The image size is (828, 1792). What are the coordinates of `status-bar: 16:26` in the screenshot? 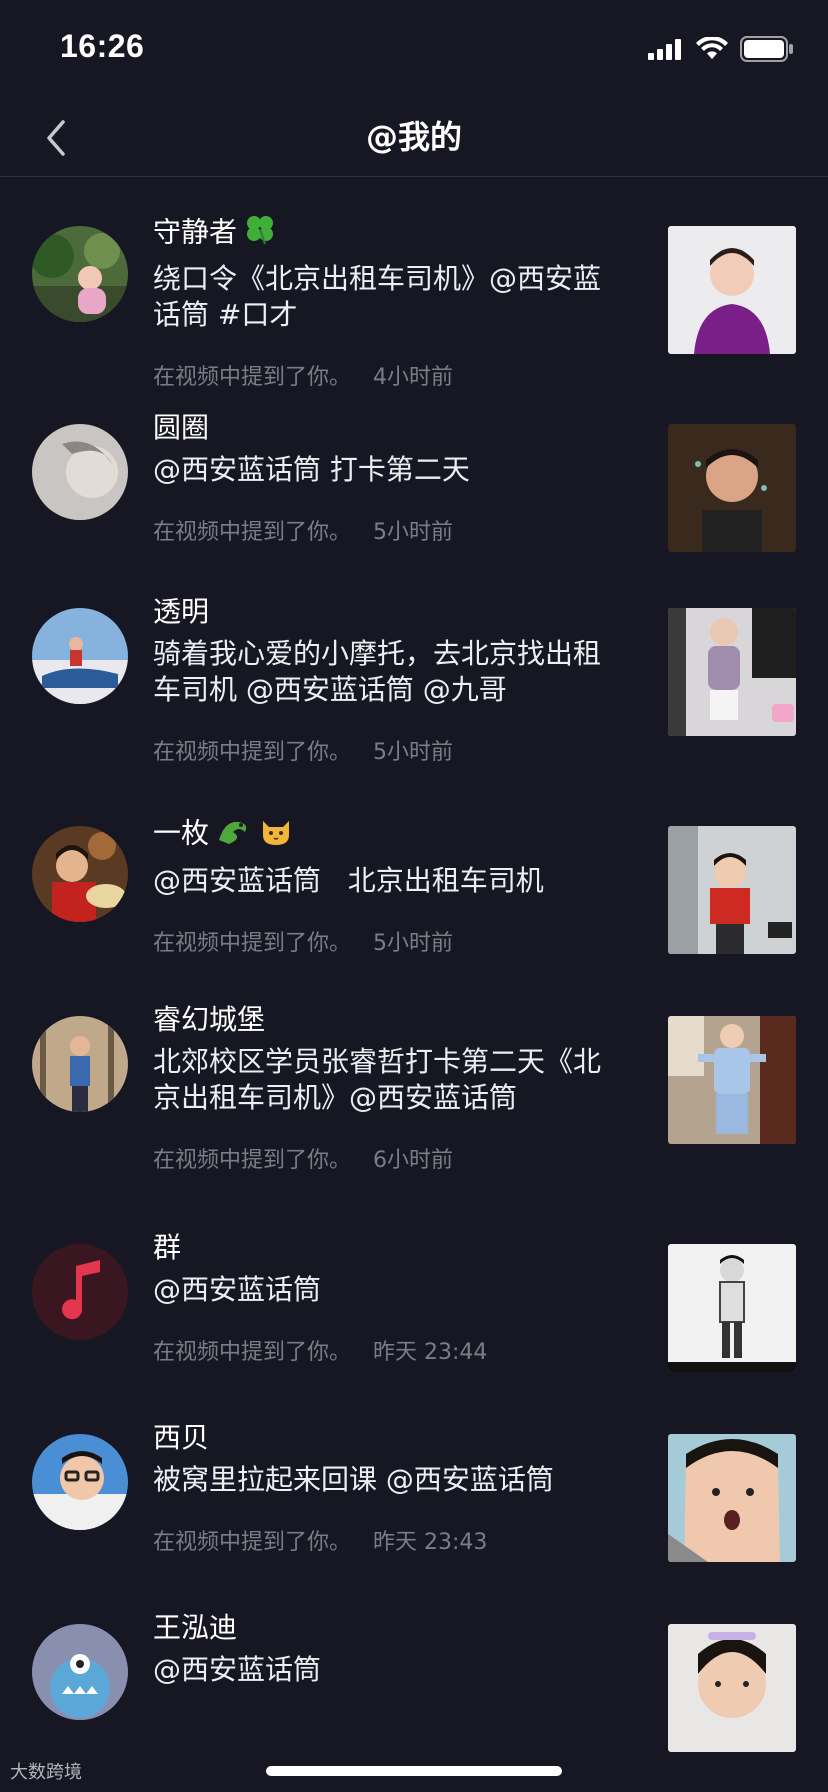 It's located at (414, 50).